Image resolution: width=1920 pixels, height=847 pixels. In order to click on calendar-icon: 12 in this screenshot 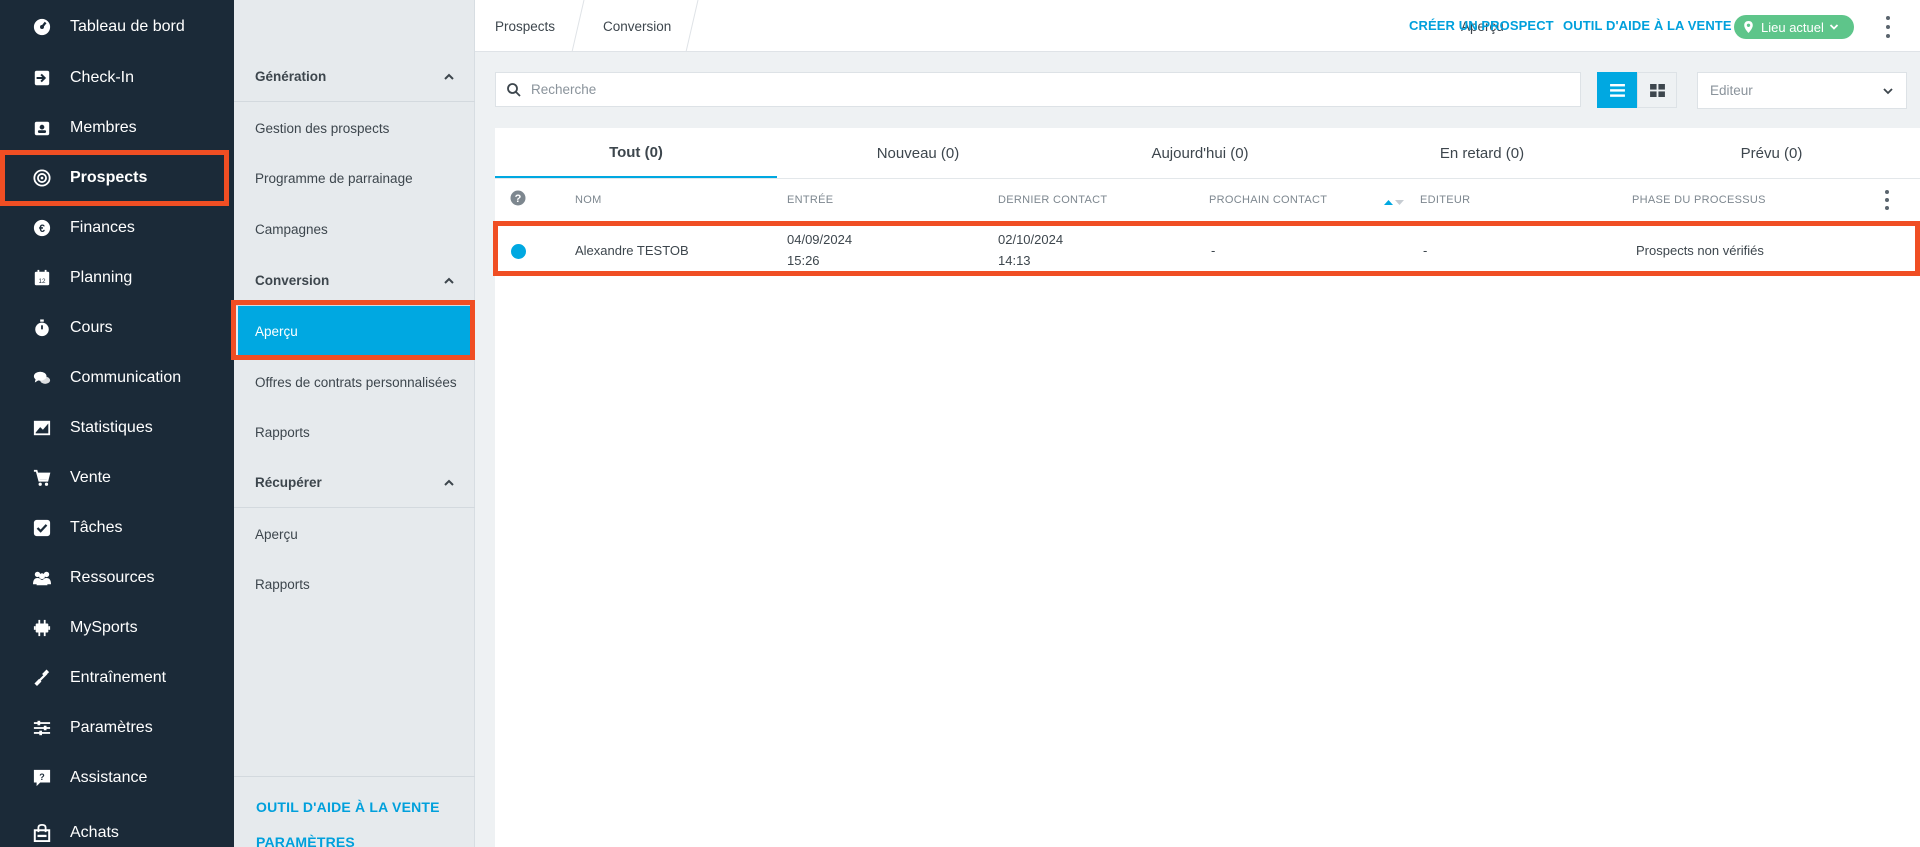, I will do `click(42, 278)`.